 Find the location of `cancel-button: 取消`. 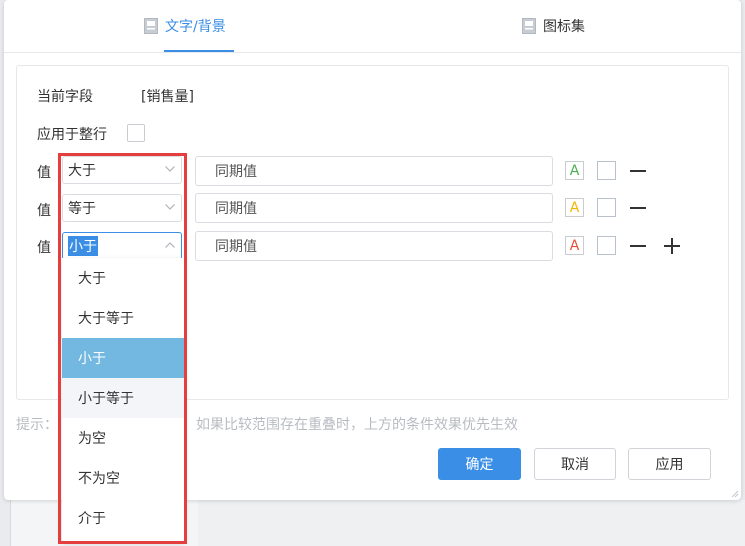

cancel-button: 取消 is located at coordinates (575, 464).